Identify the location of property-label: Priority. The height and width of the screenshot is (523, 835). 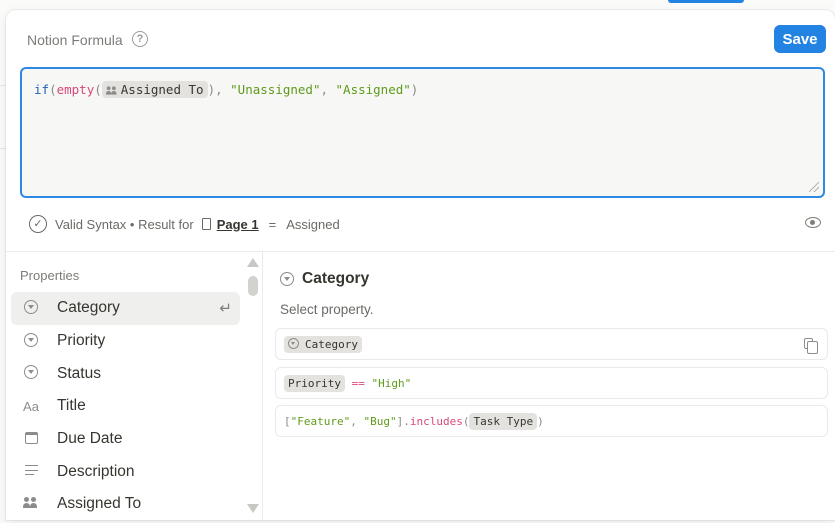
(81, 341).